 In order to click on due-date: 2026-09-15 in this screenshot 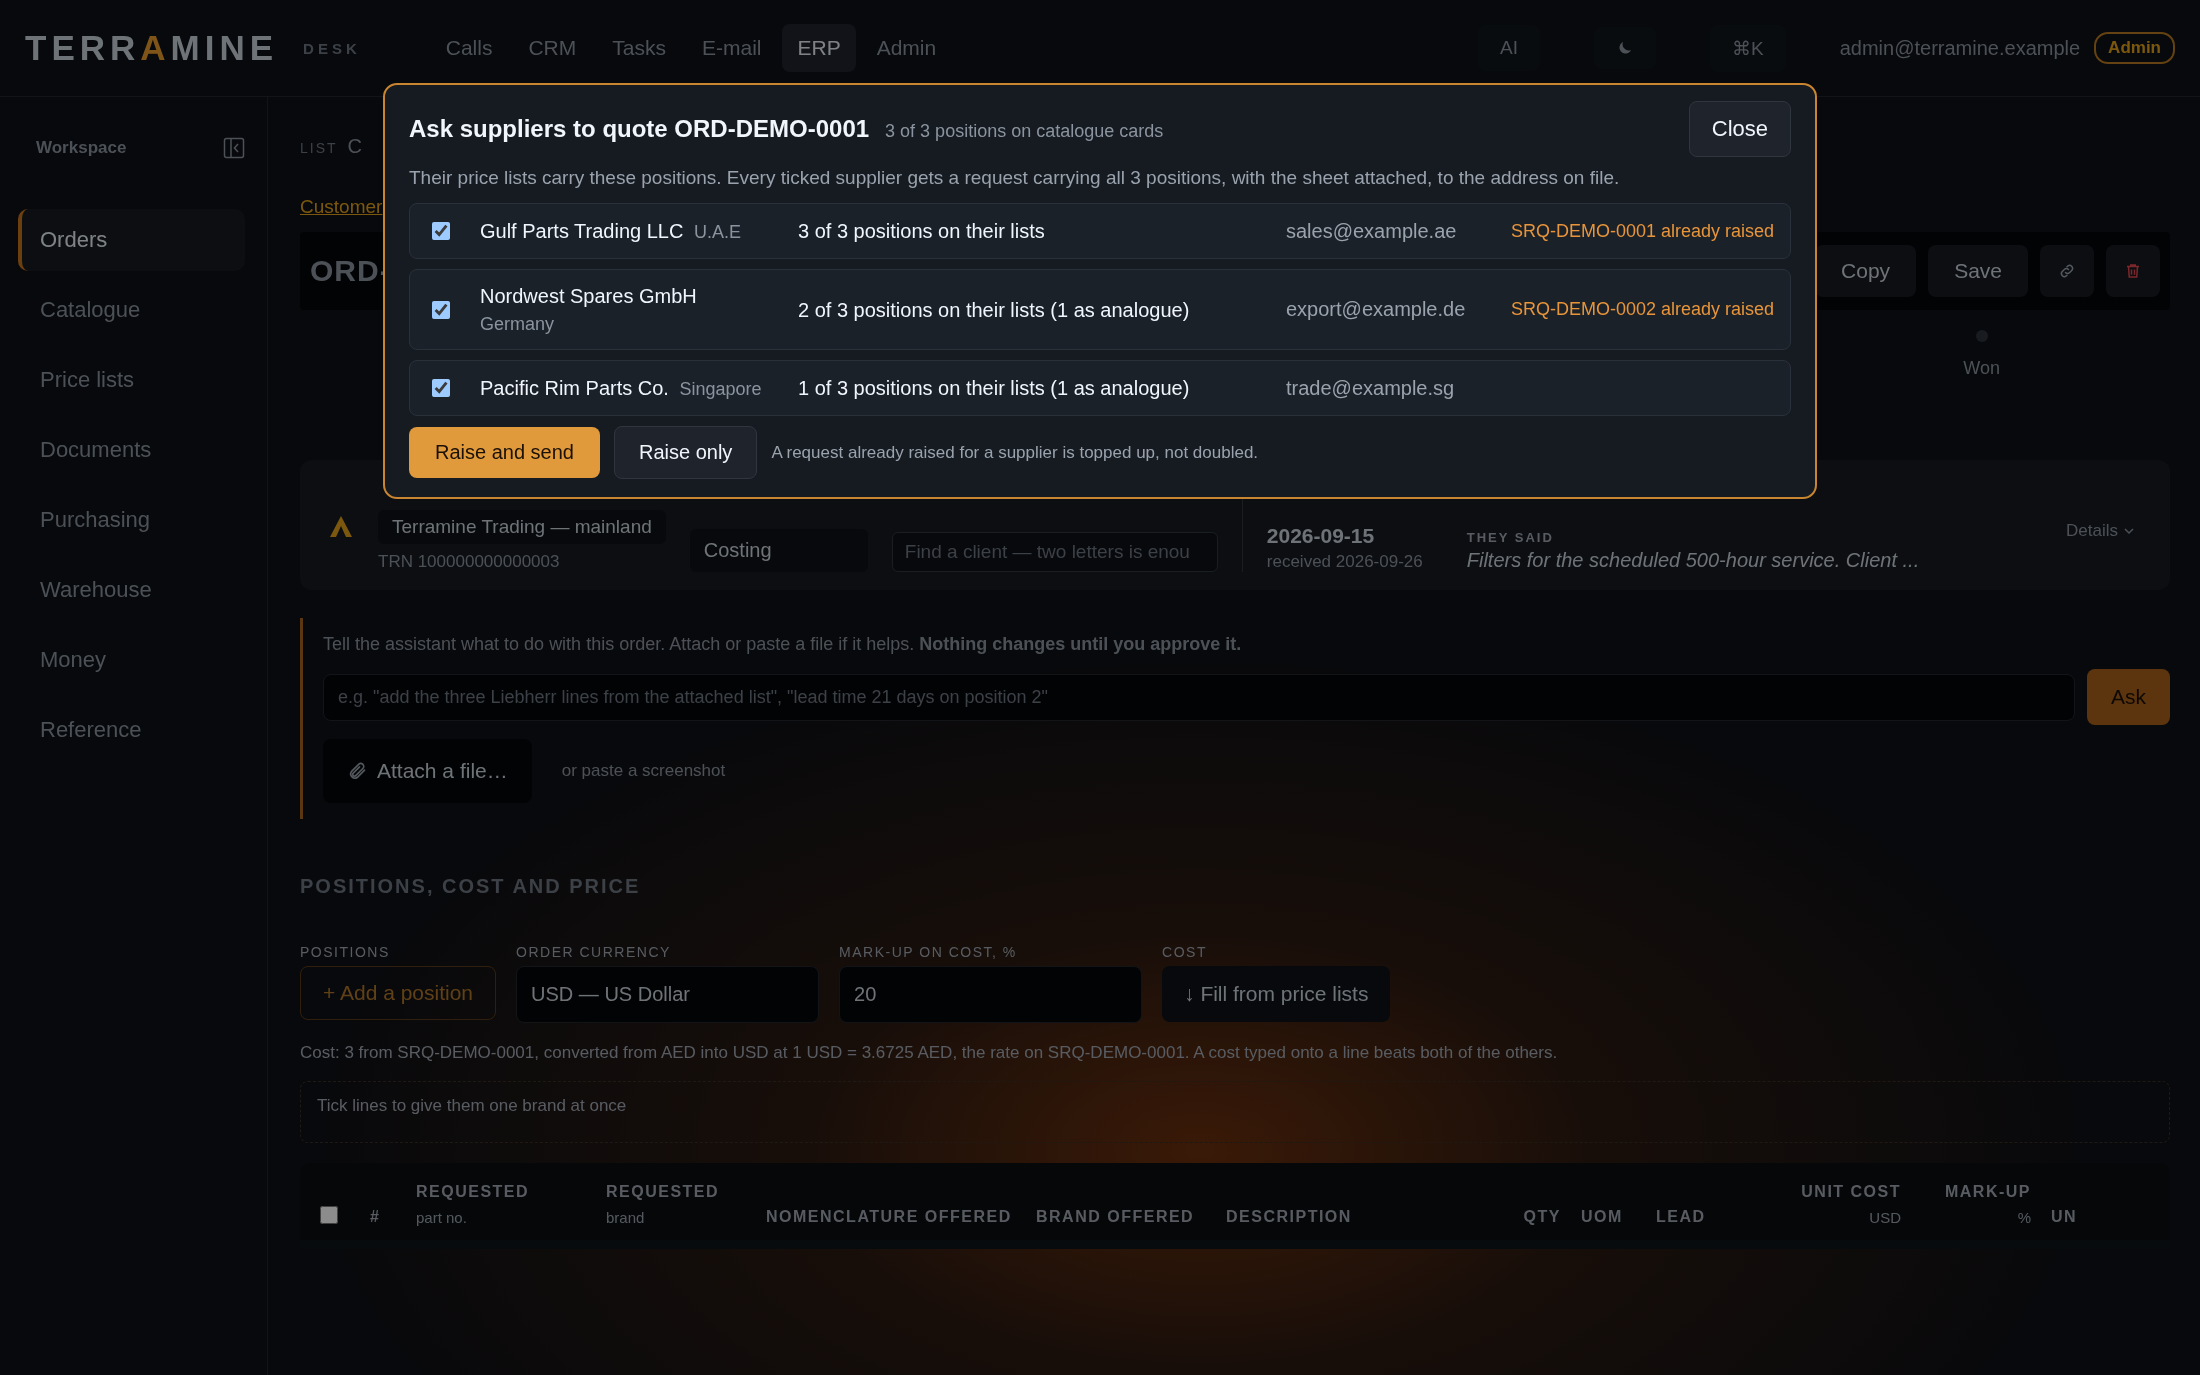, I will do `click(1321, 536)`.